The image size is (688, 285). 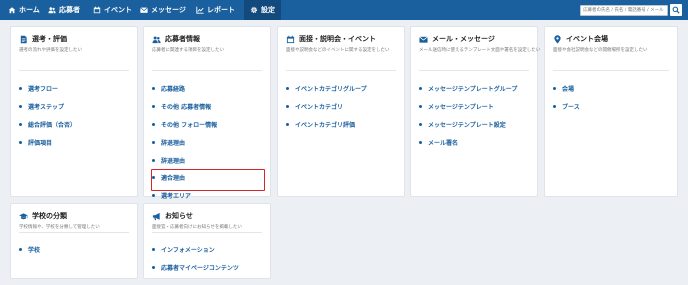 I want to click on card-link-list: 学校, so click(x=74, y=250).